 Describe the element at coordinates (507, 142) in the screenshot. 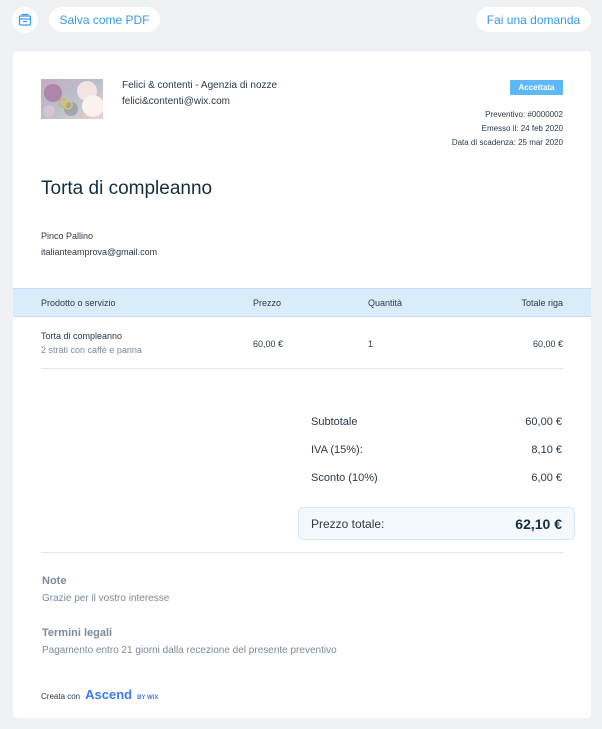

I see `due-date: Data di scadenza: 25 mar 2020` at that location.